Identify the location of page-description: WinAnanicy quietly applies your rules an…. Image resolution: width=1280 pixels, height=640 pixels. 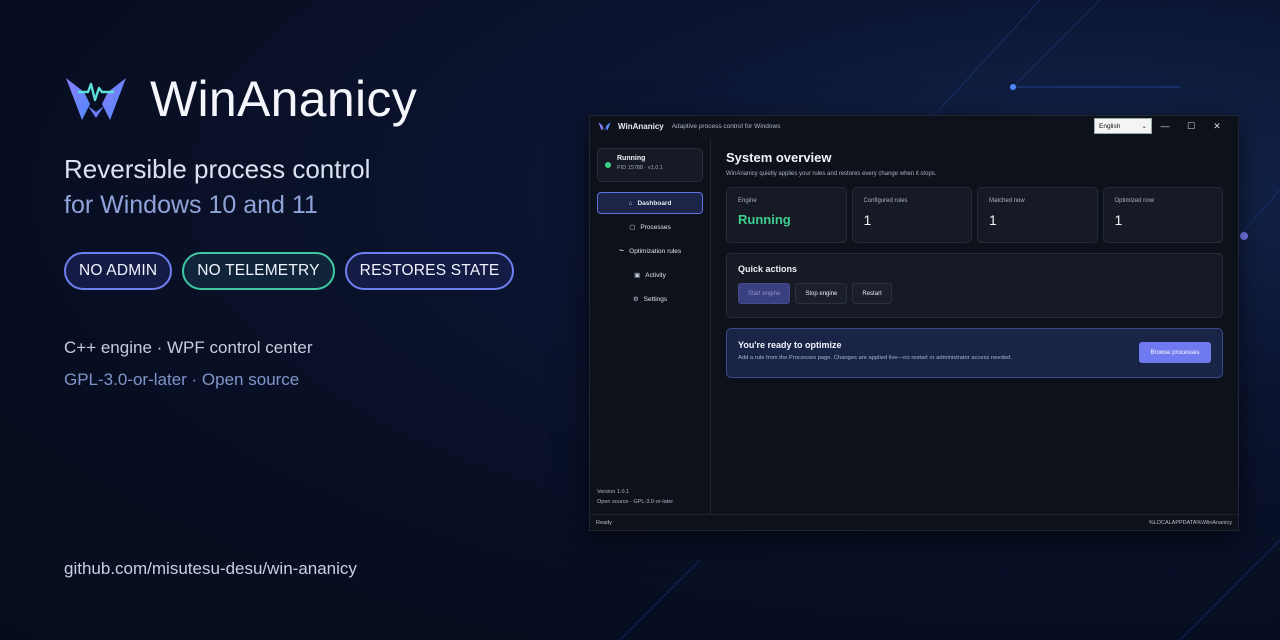
(831, 174).